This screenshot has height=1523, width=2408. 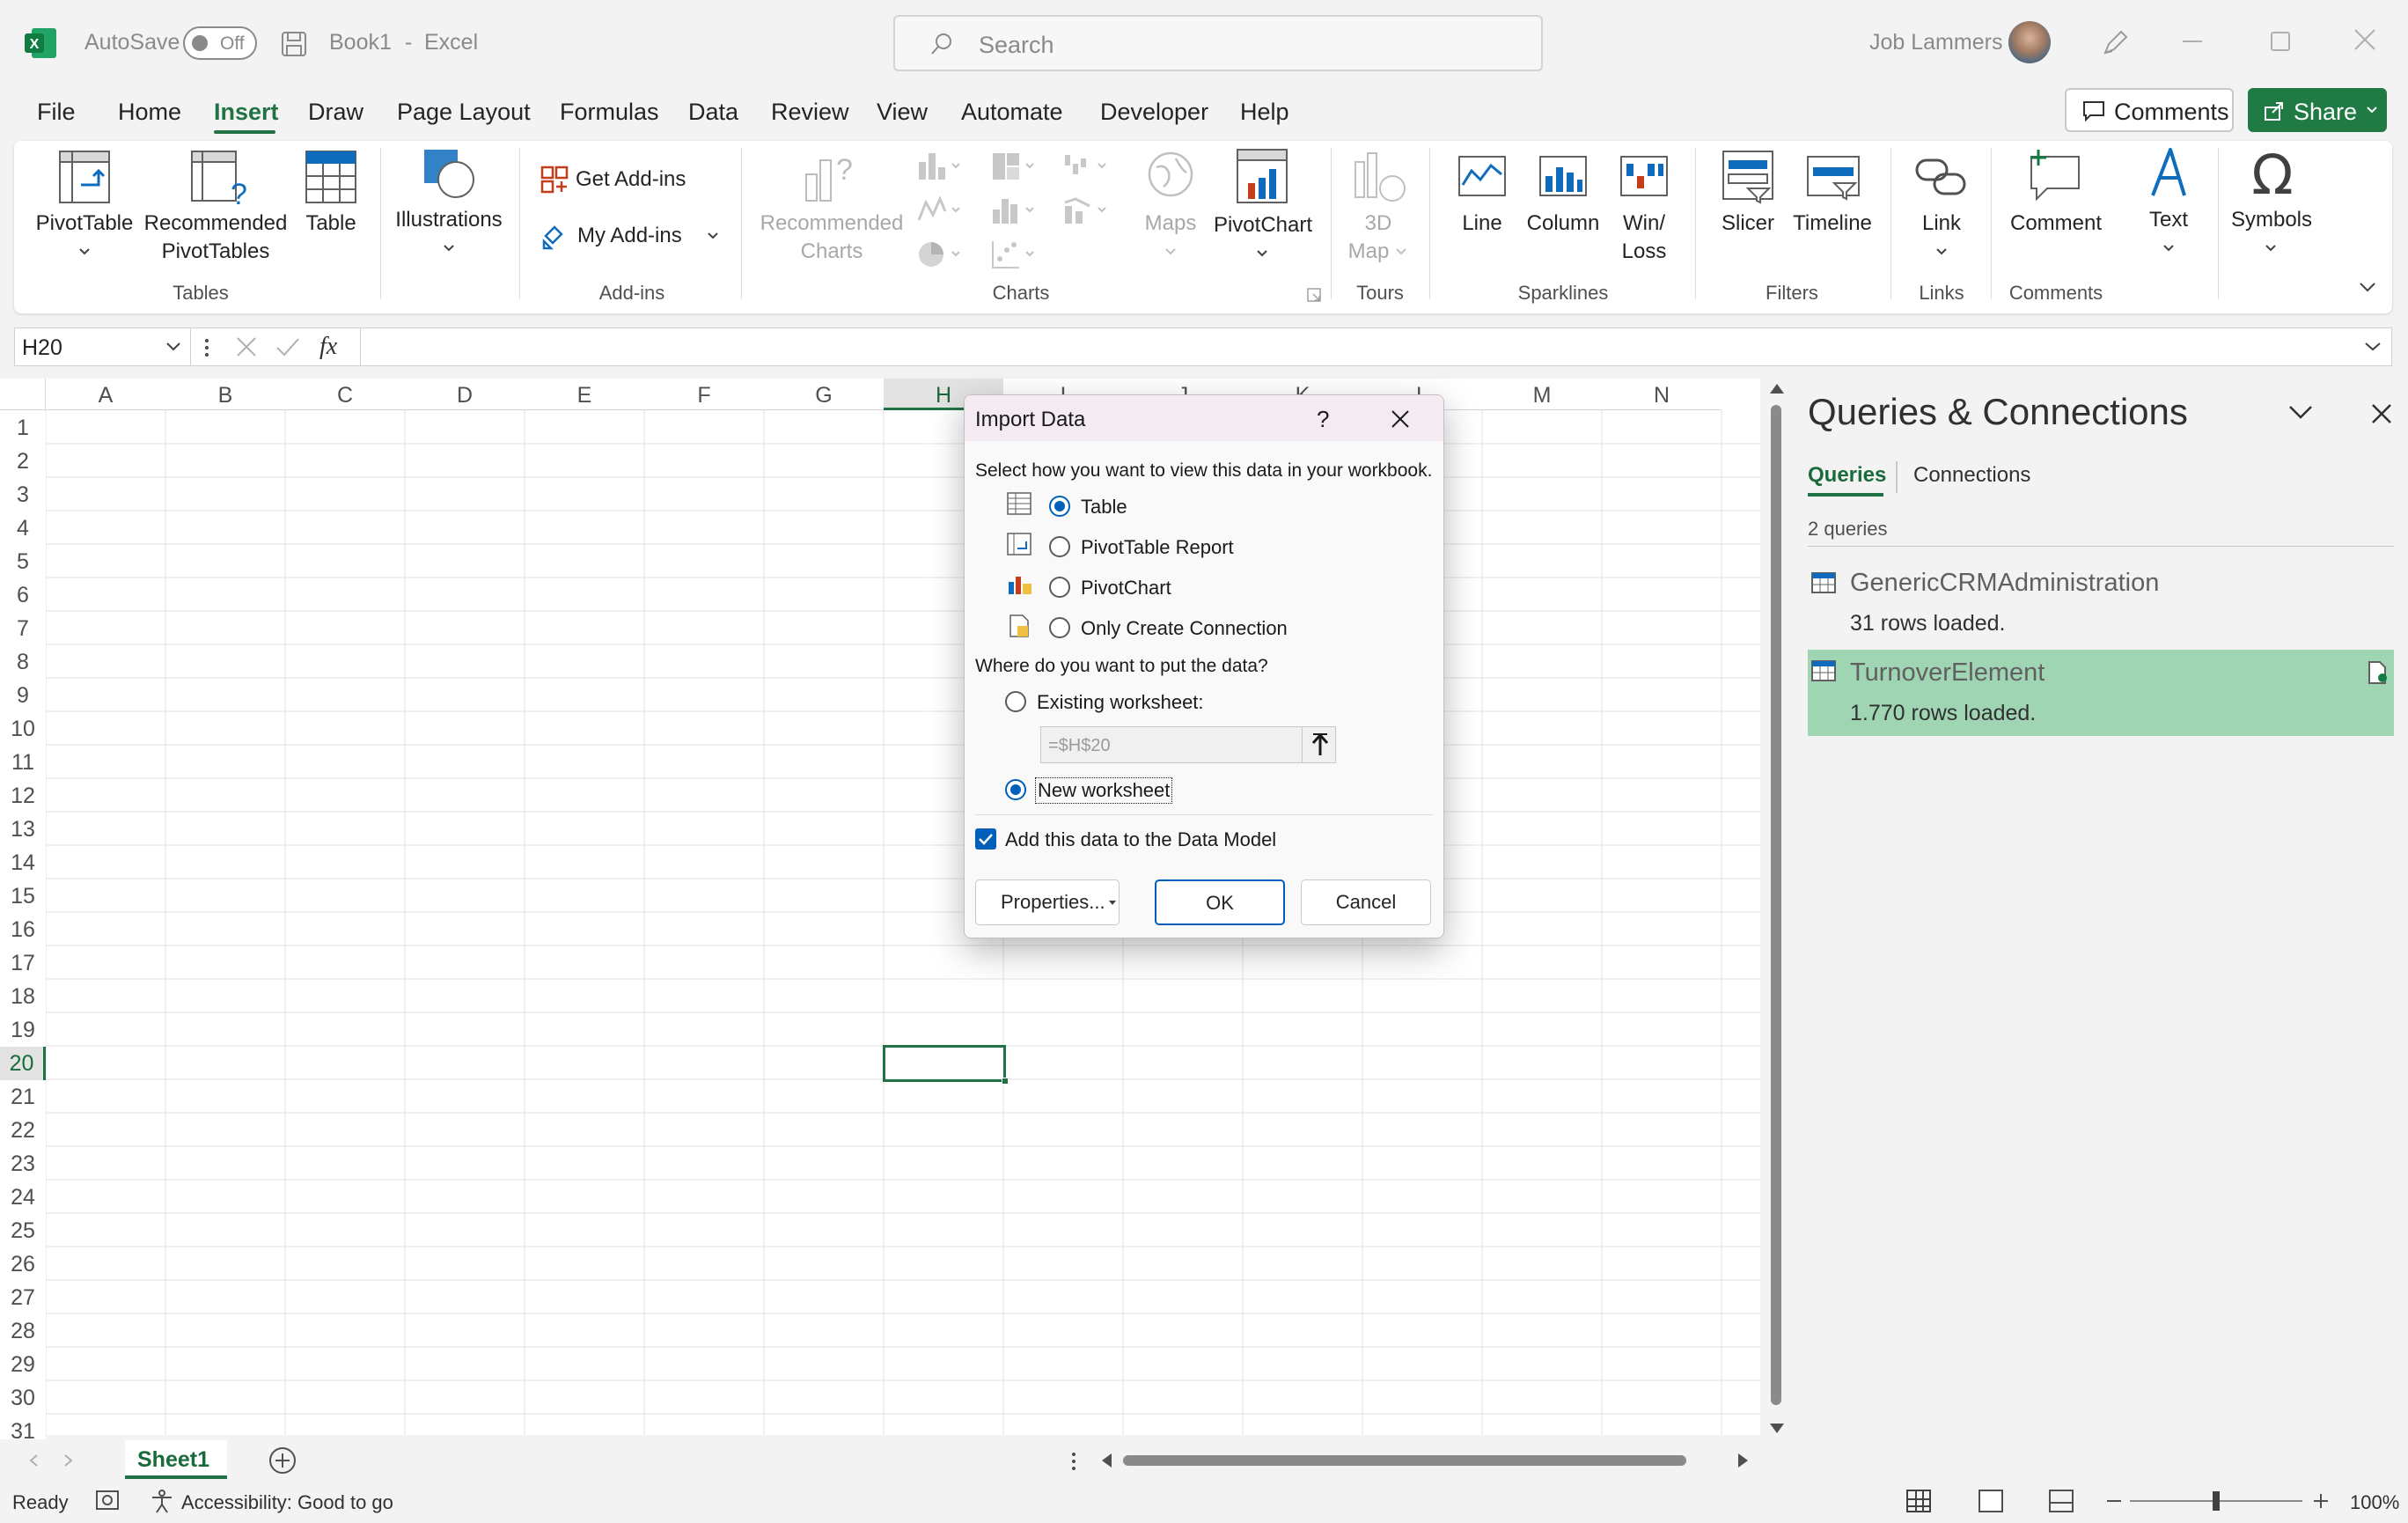 What do you see at coordinates (1104, 790) in the screenshot?
I see `new-worksheet-label: New worksheet` at bounding box center [1104, 790].